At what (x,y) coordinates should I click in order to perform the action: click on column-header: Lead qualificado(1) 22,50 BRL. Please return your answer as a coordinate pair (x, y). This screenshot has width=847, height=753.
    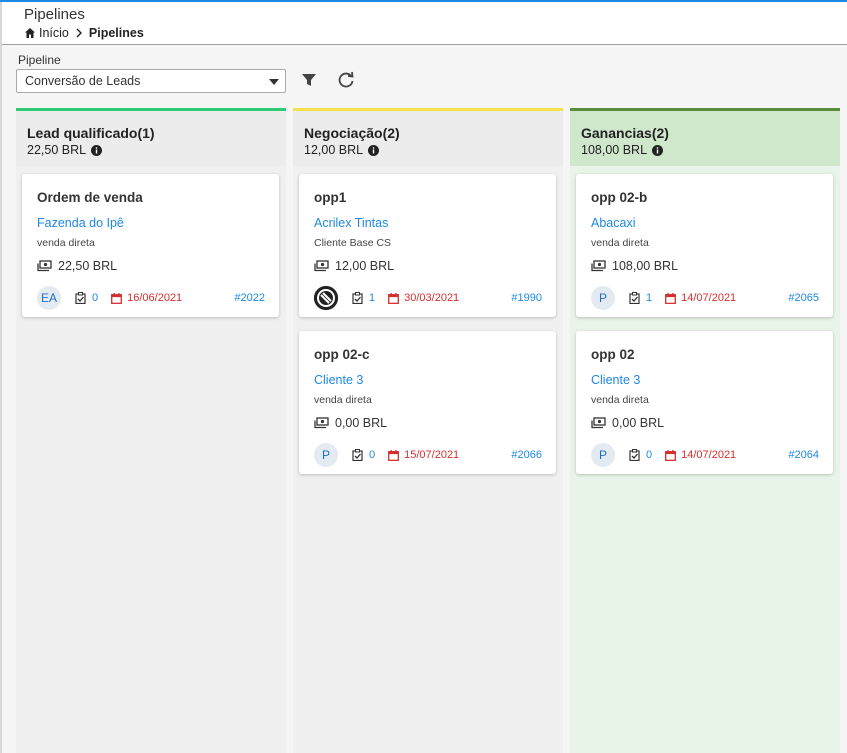
    Looking at the image, I should click on (151, 137).